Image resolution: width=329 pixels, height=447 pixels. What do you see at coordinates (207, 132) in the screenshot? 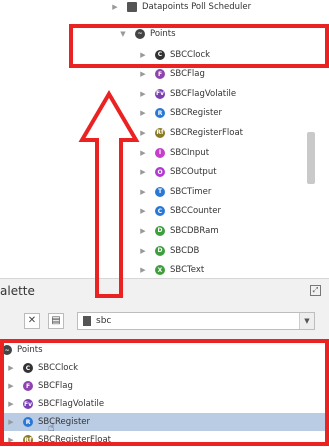
I see `tree-item-label: SBCRegisterFloat` at bounding box center [207, 132].